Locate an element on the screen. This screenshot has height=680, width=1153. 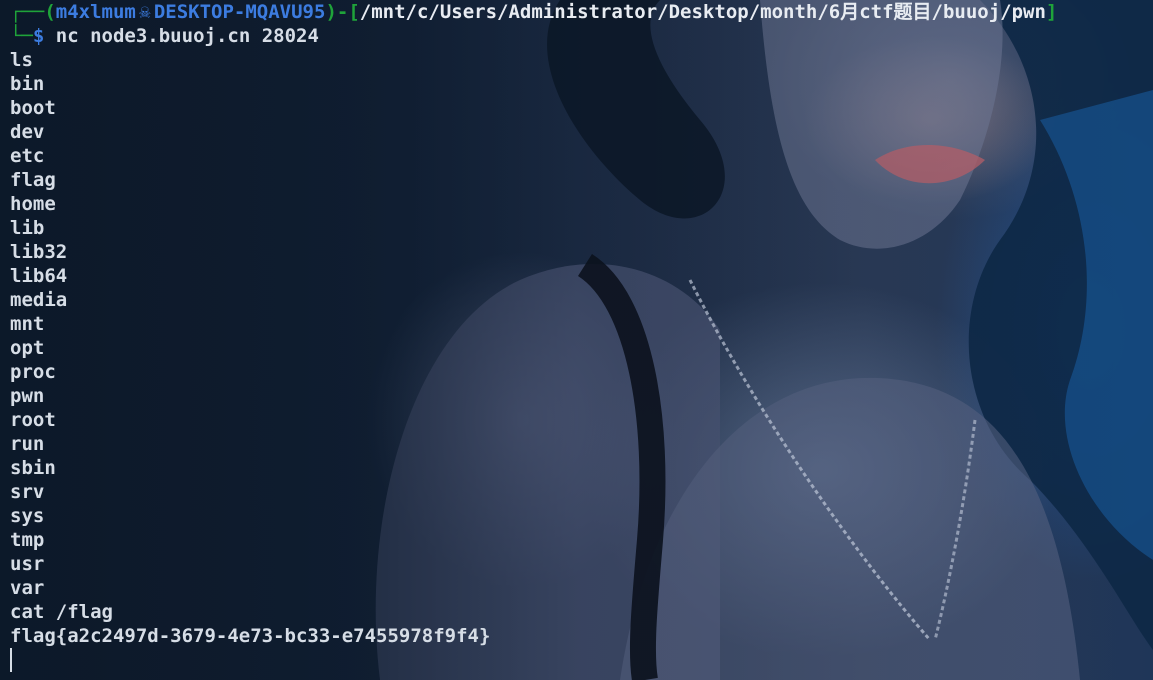
prompt-corner-bottom: └─ is located at coordinates (21, 36).